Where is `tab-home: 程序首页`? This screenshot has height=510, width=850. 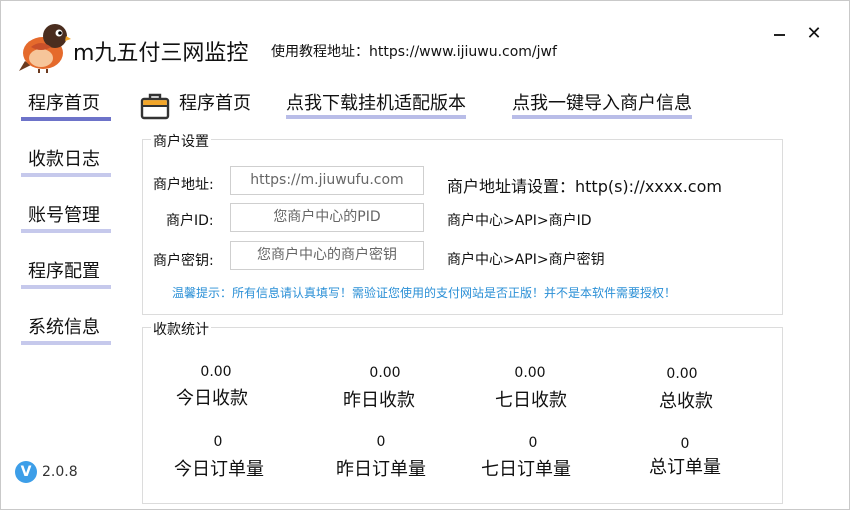 tab-home: 程序首页 is located at coordinates (215, 105).